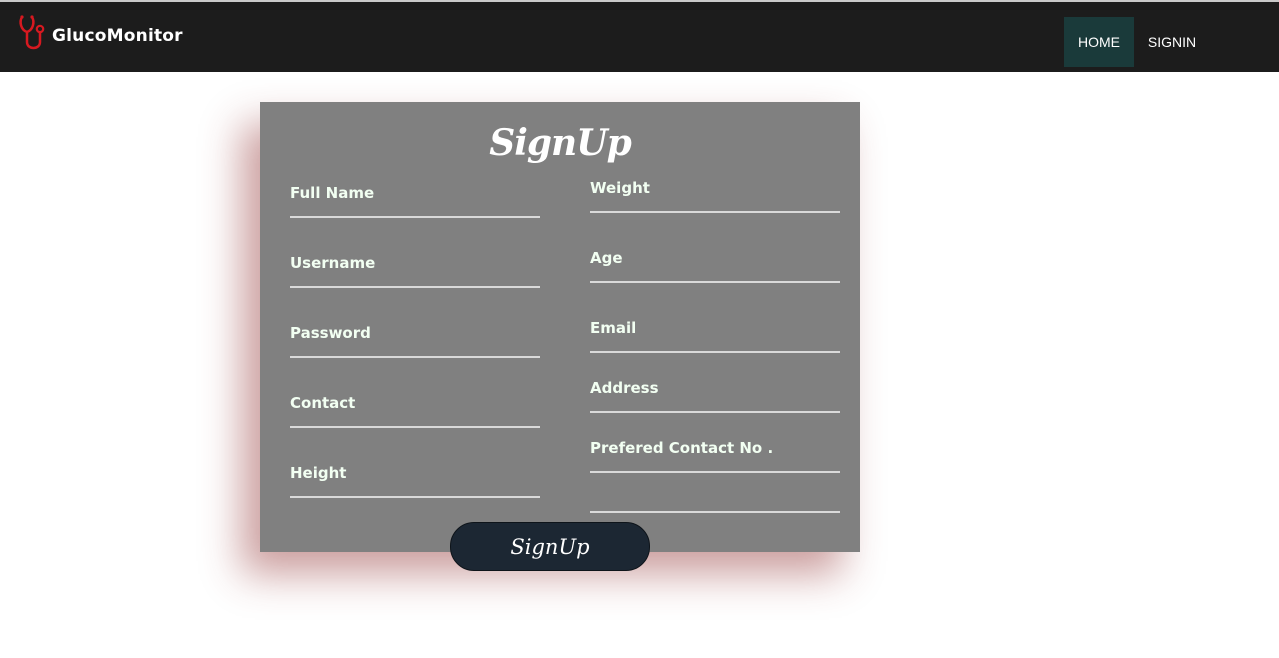 Image resolution: width=1279 pixels, height=658 pixels. I want to click on contact-field: Contact, so click(417, 410).